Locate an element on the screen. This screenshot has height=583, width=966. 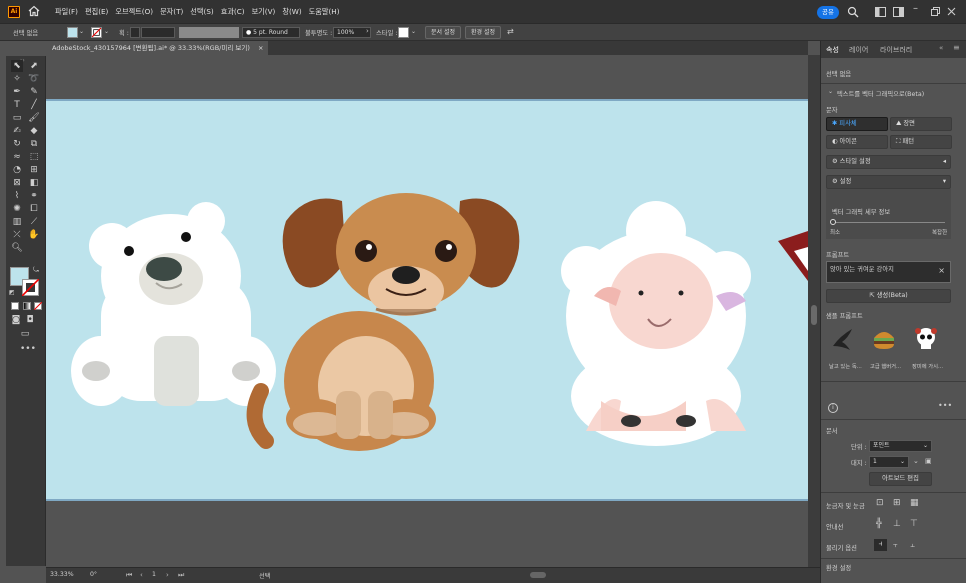
home-icon is located at coordinates (34, 11).